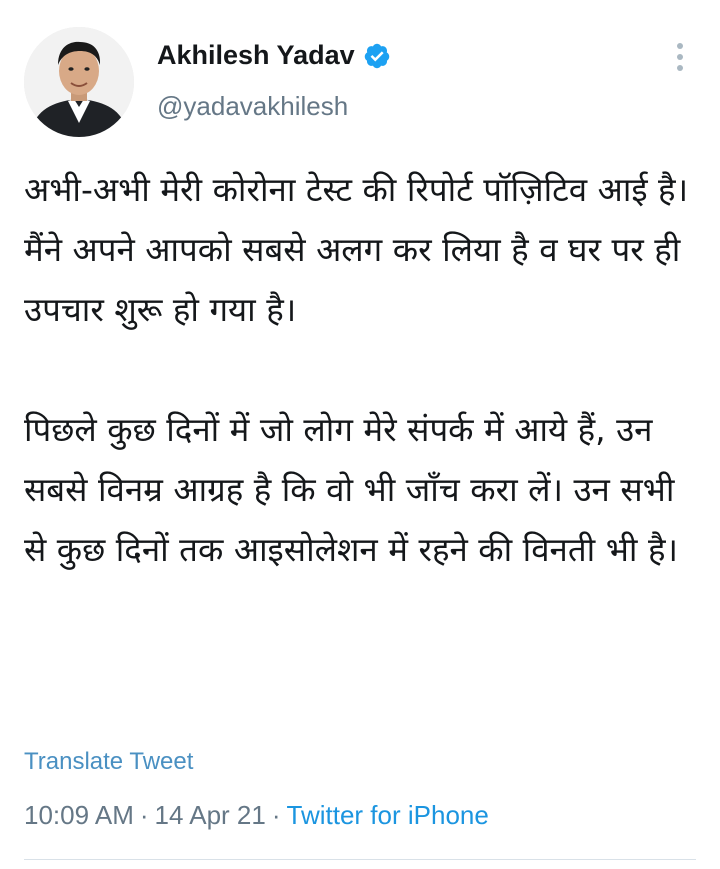 The height and width of the screenshot is (869, 720). Describe the element at coordinates (252, 106) in the screenshot. I see `author-handle: @yadavakhilesh` at that location.